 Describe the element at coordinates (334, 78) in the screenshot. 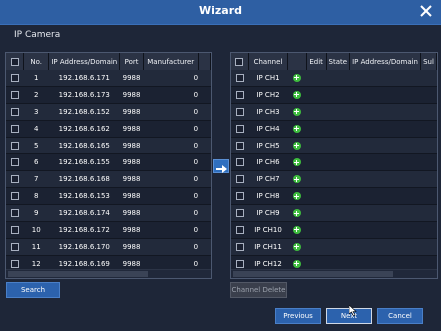

I see `channel-row: IP CH1` at that location.